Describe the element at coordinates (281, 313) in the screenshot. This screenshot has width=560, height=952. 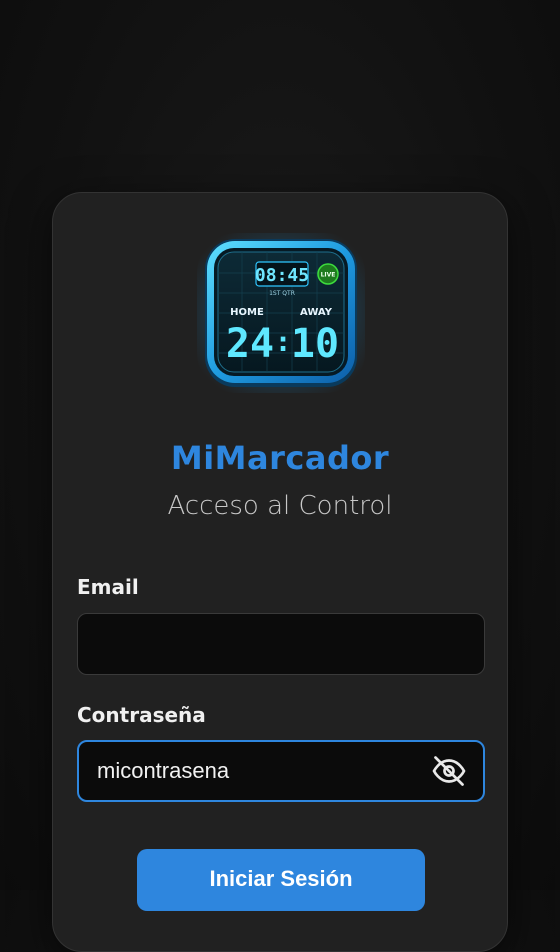
I see `scoreboard-logo: 08:45 1ST QTR LIVE HOME AWAY 24 : 10` at that location.